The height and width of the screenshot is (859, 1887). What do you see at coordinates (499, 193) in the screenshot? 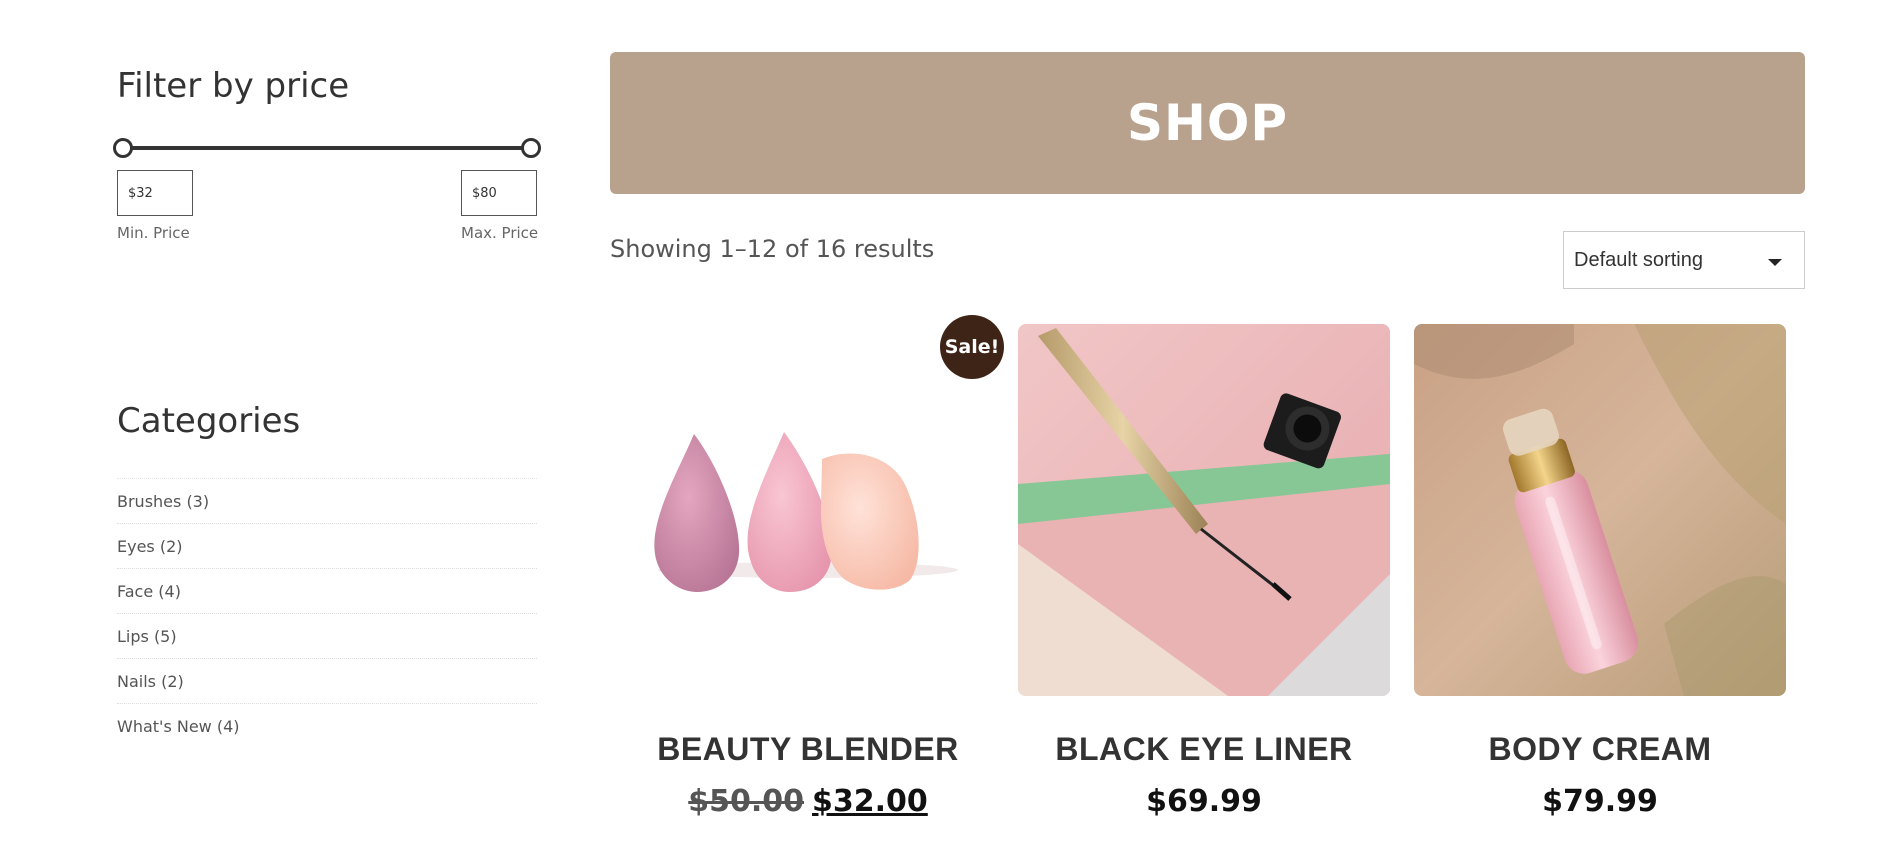
I see `max-price-input` at bounding box center [499, 193].